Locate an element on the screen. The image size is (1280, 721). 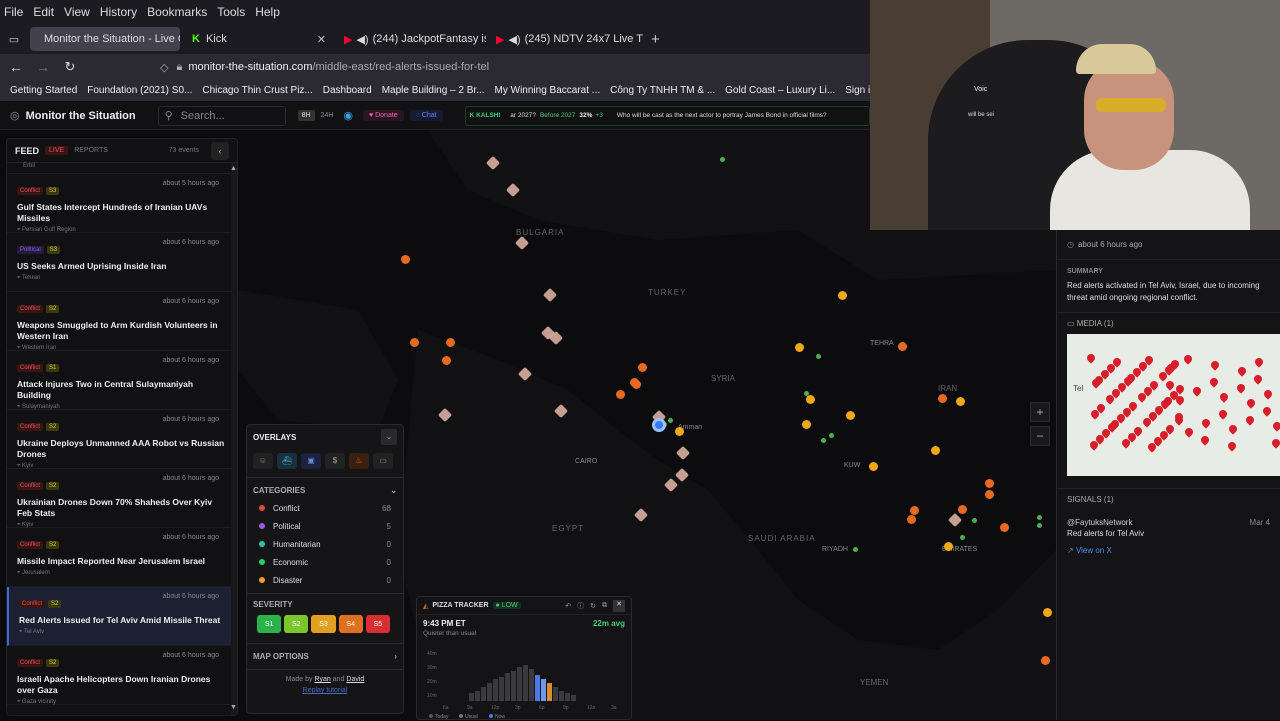
ship-icon: ⛴ is located at coordinates (287, 461).